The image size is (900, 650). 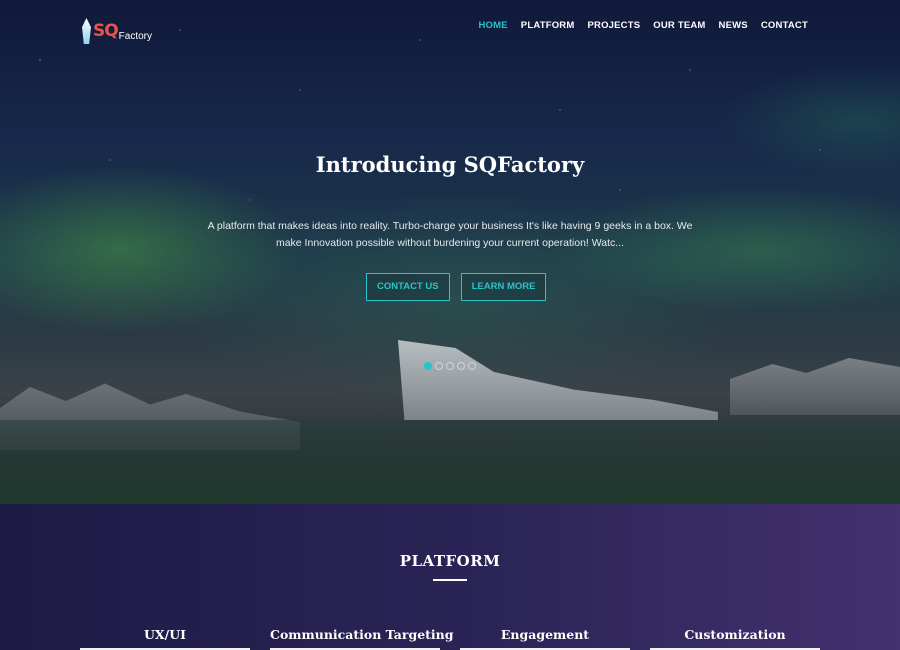 What do you see at coordinates (548, 25) in the screenshot?
I see `nav-item-platform: PLATFORM` at bounding box center [548, 25].